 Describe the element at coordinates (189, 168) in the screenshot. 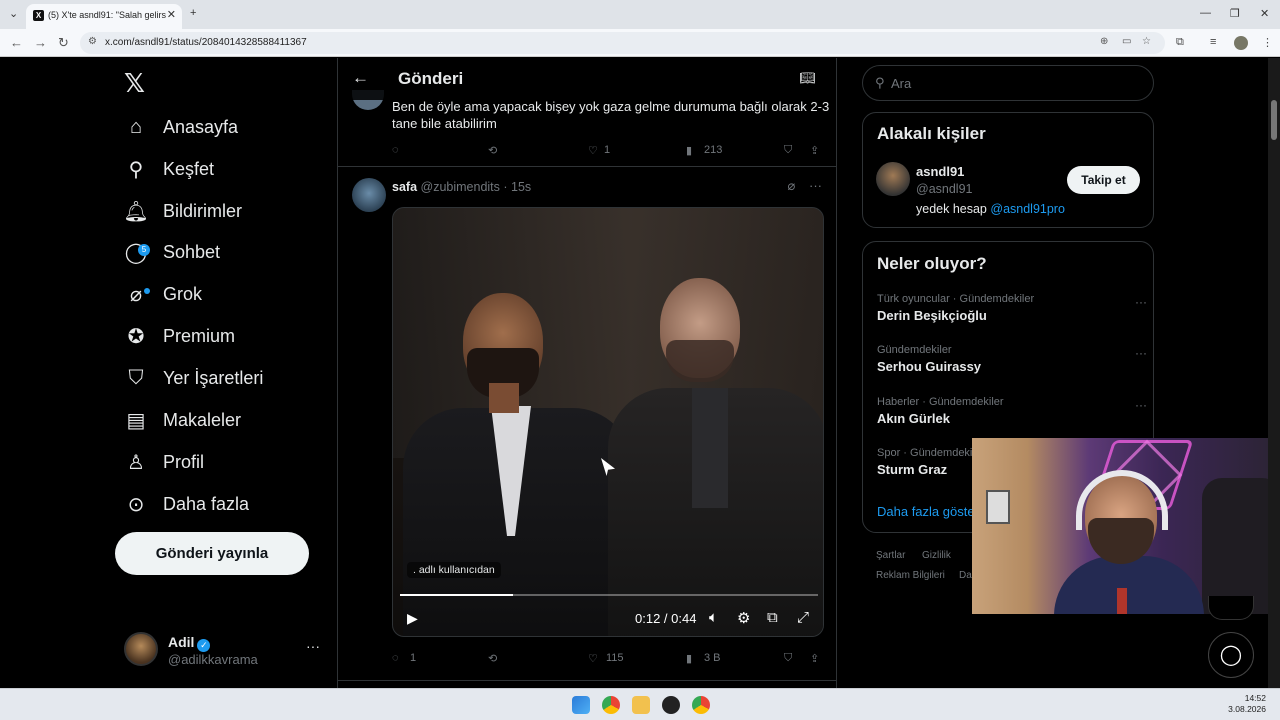

I see `nav-label: Keşfet` at that location.